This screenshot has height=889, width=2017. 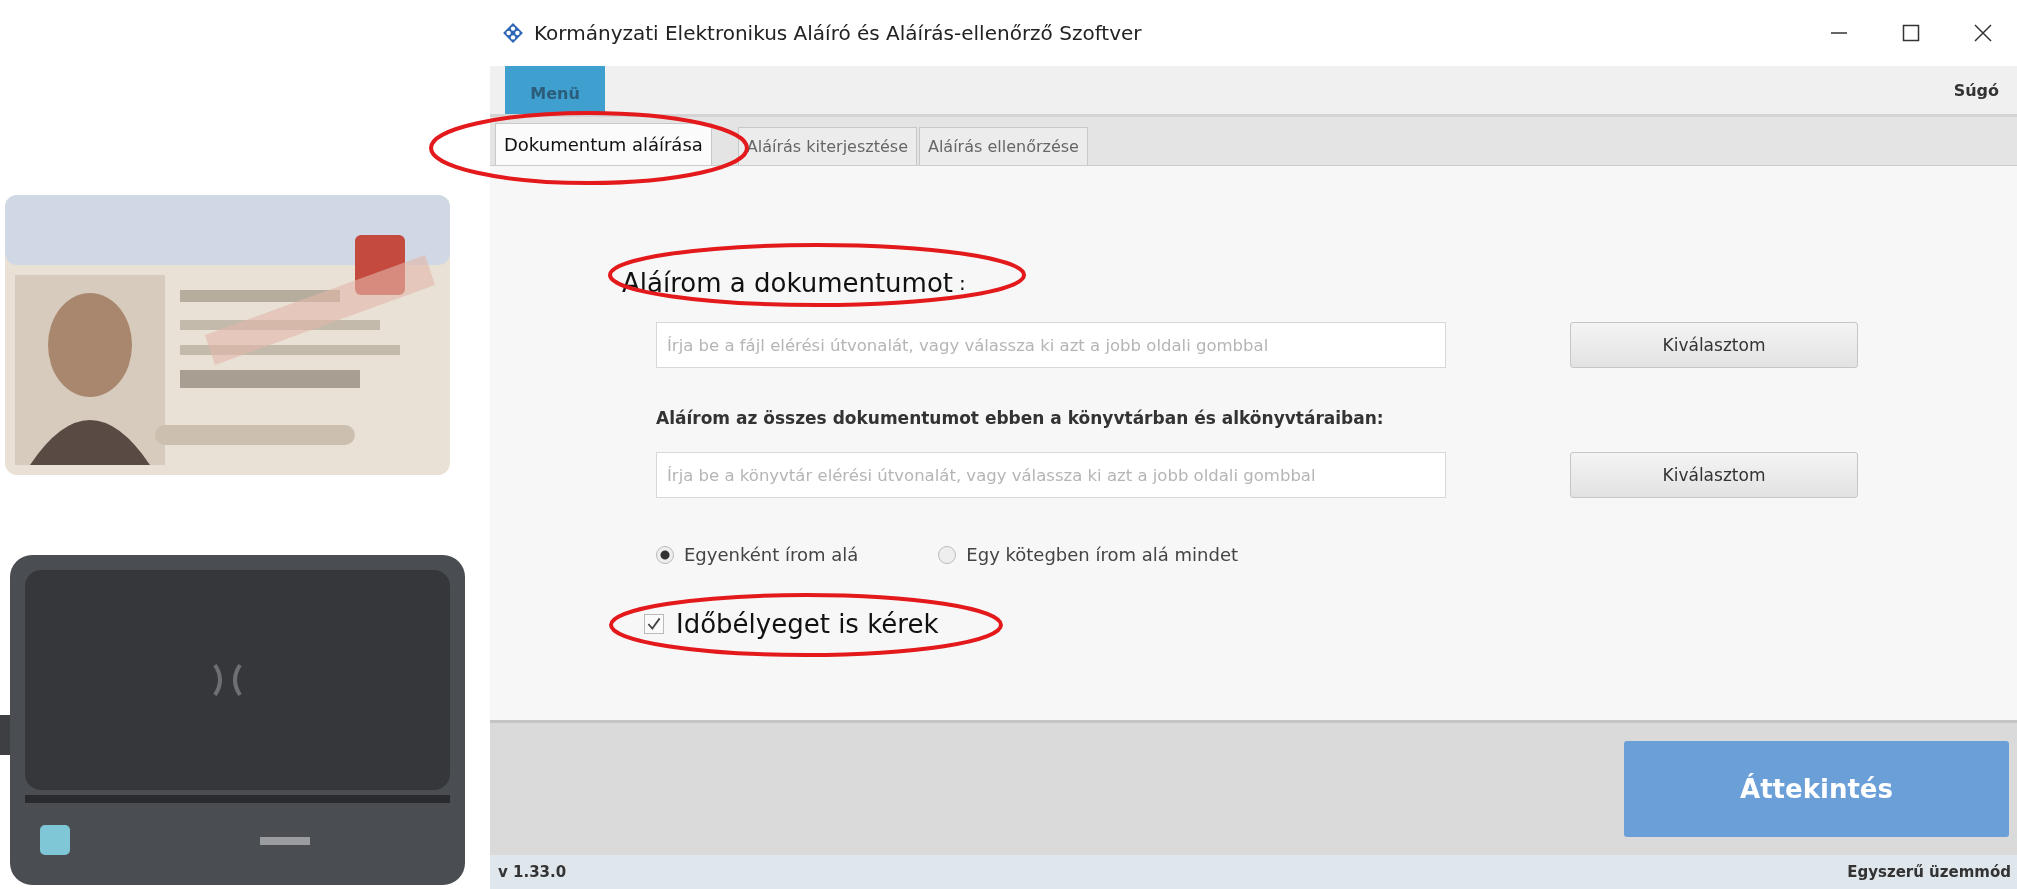 I want to click on maximize-icon, so click(x=1911, y=33).